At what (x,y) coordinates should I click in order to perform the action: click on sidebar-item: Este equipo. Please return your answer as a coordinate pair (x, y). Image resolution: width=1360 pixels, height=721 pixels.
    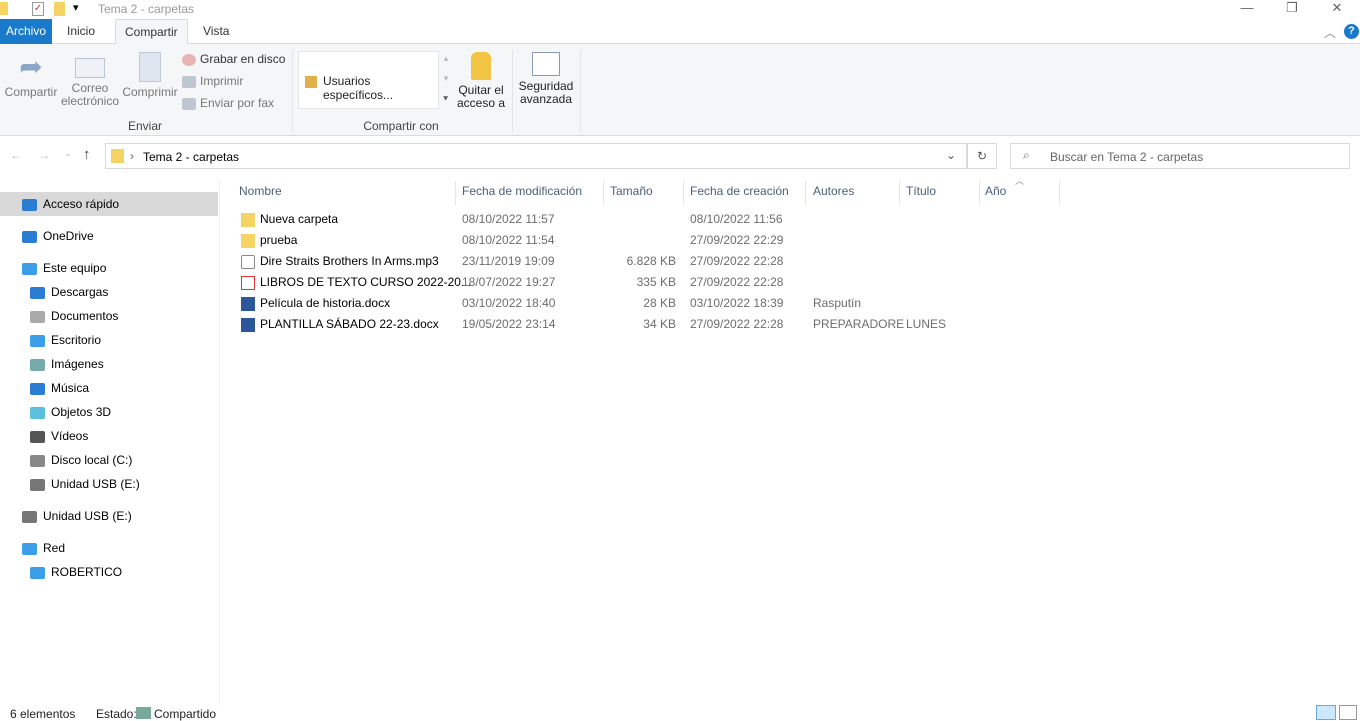
    Looking at the image, I should click on (109, 268).